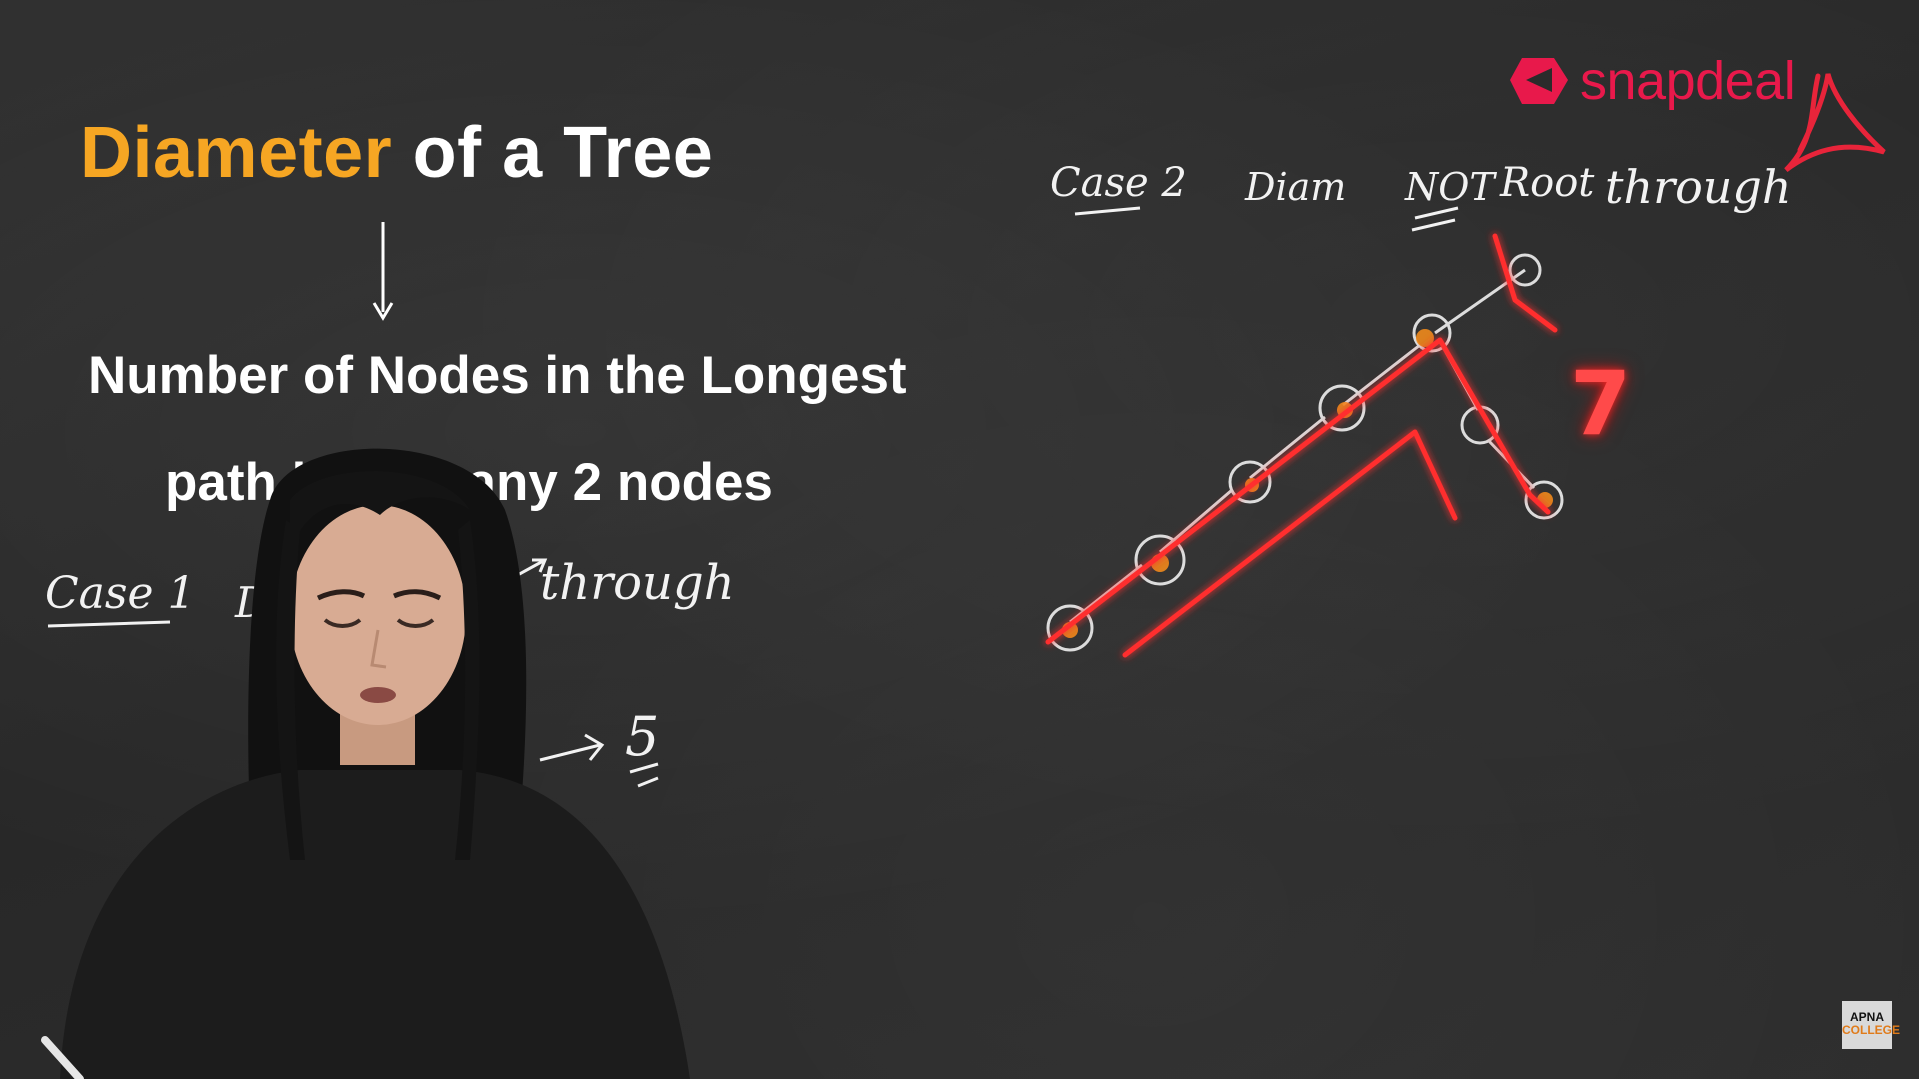 This screenshot has width=1919, height=1079. I want to click on snapdeal-wordmark: snapdeal, so click(1688, 81).